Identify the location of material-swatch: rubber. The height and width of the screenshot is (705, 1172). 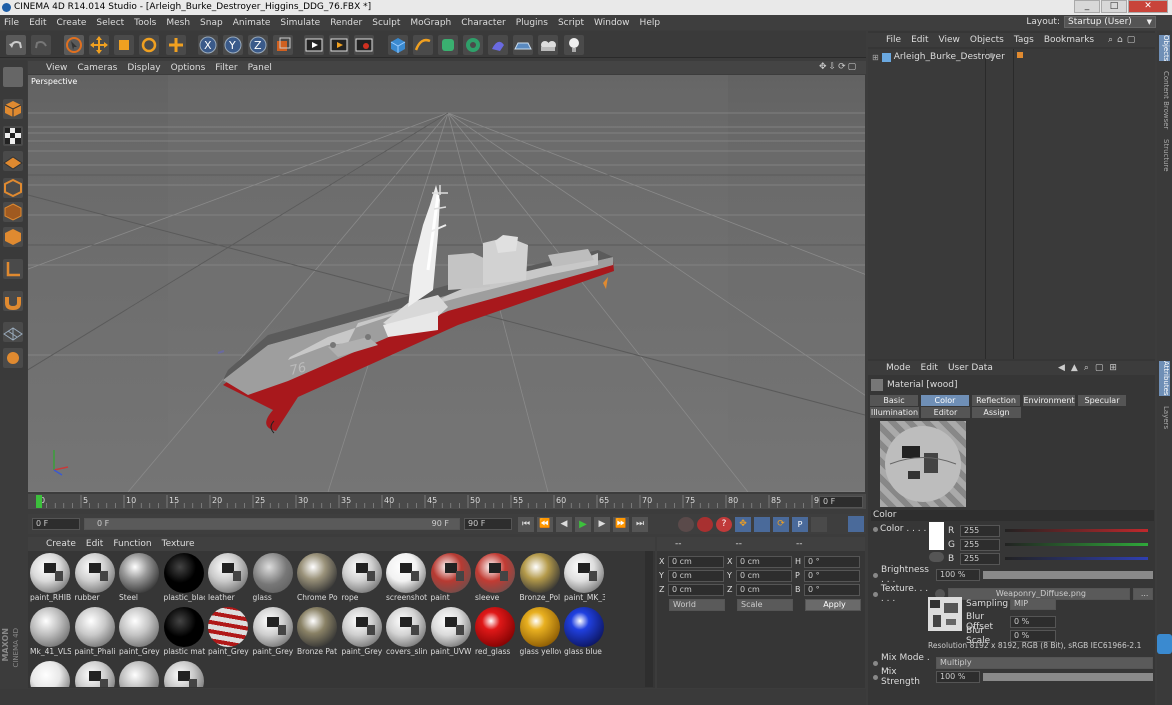
(95, 579).